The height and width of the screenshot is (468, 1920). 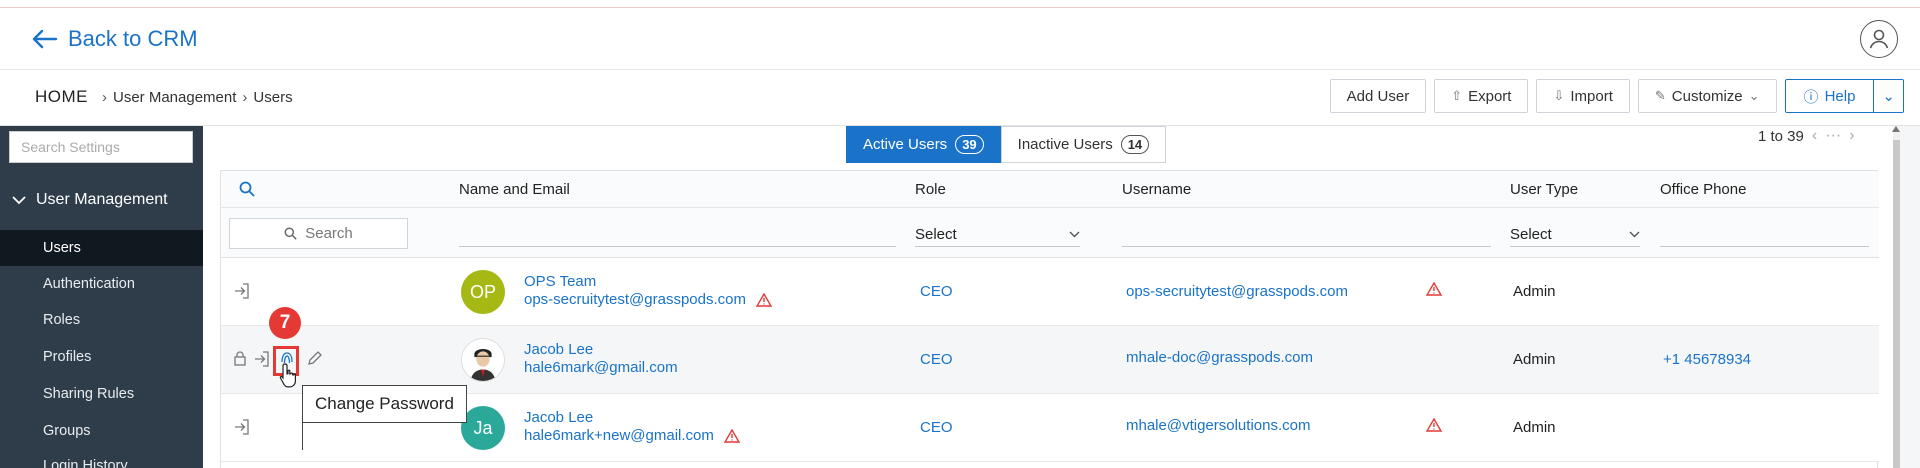 I want to click on user-email: hale6mark+new@gmail.com, so click(x=632, y=435).